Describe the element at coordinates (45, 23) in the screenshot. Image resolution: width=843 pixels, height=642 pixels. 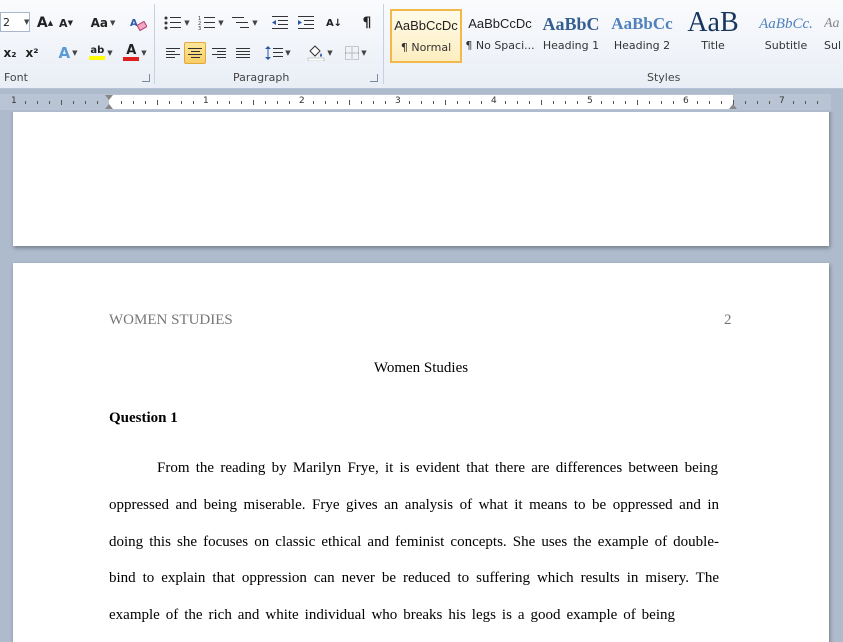
I see `grow-font-button: A ▲` at that location.